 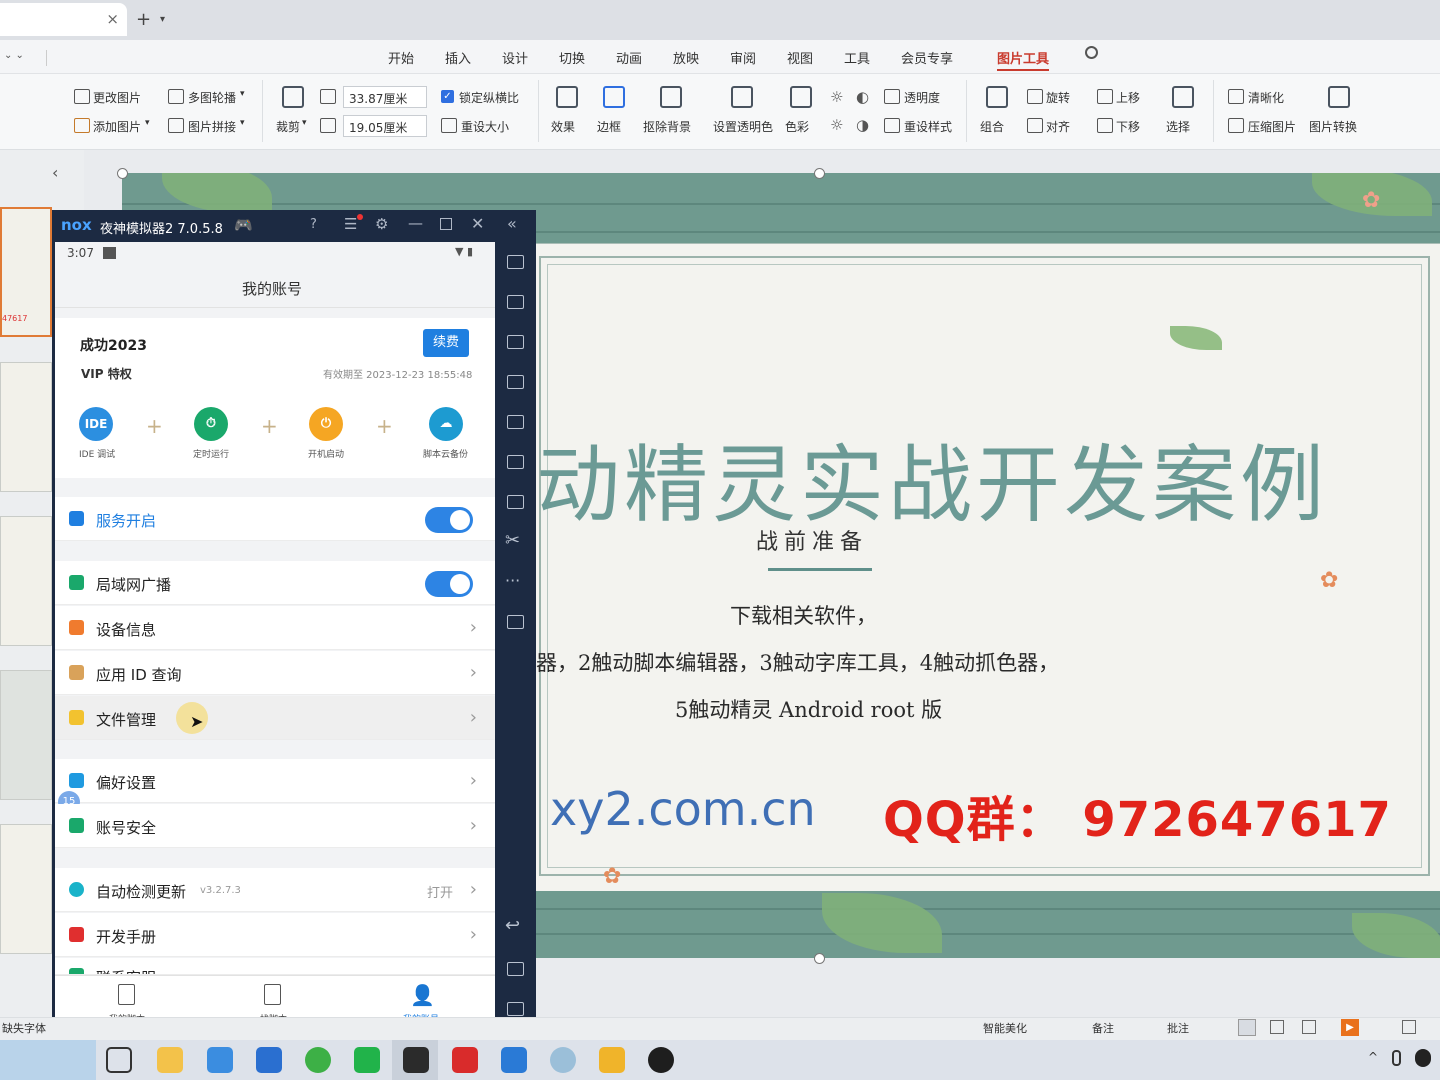 What do you see at coordinates (1091, 52) in the screenshot?
I see `search-icon` at bounding box center [1091, 52].